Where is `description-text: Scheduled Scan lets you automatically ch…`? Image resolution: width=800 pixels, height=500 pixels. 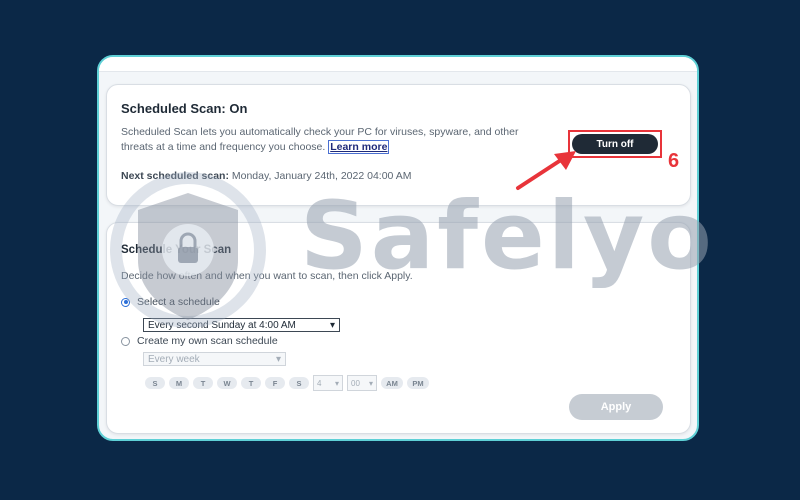 description-text: Scheduled Scan lets you automatically ch… is located at coordinates (320, 139).